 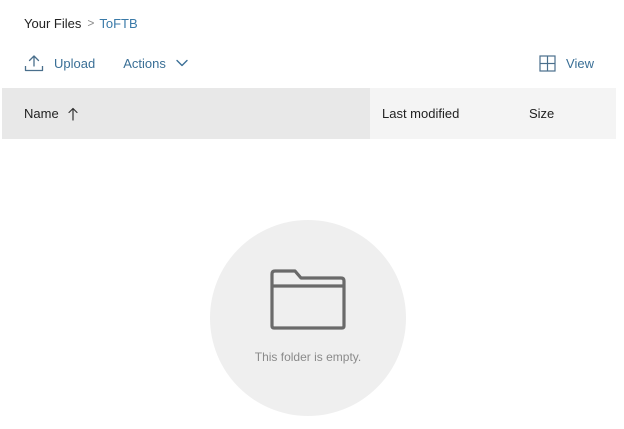 I want to click on chevron-down-icon, so click(x=182, y=63).